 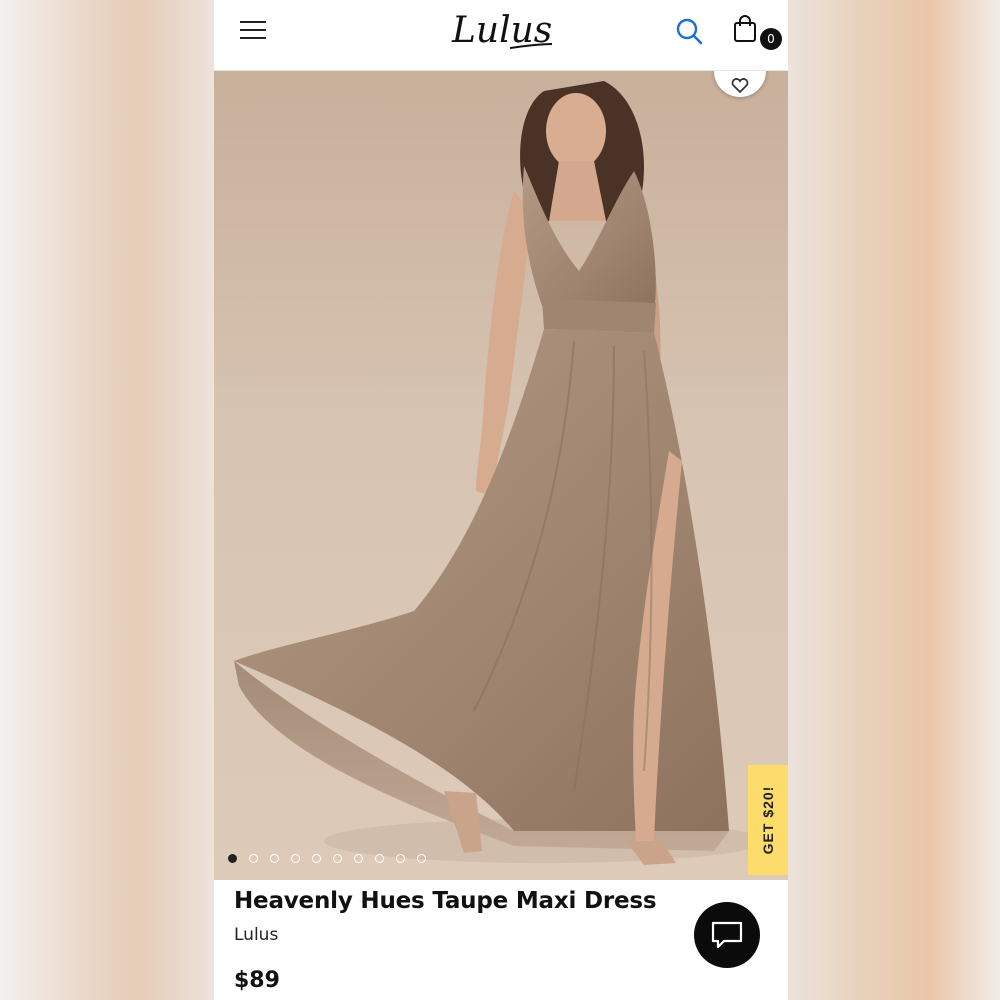 I want to click on chat-button, so click(x=727, y=935).